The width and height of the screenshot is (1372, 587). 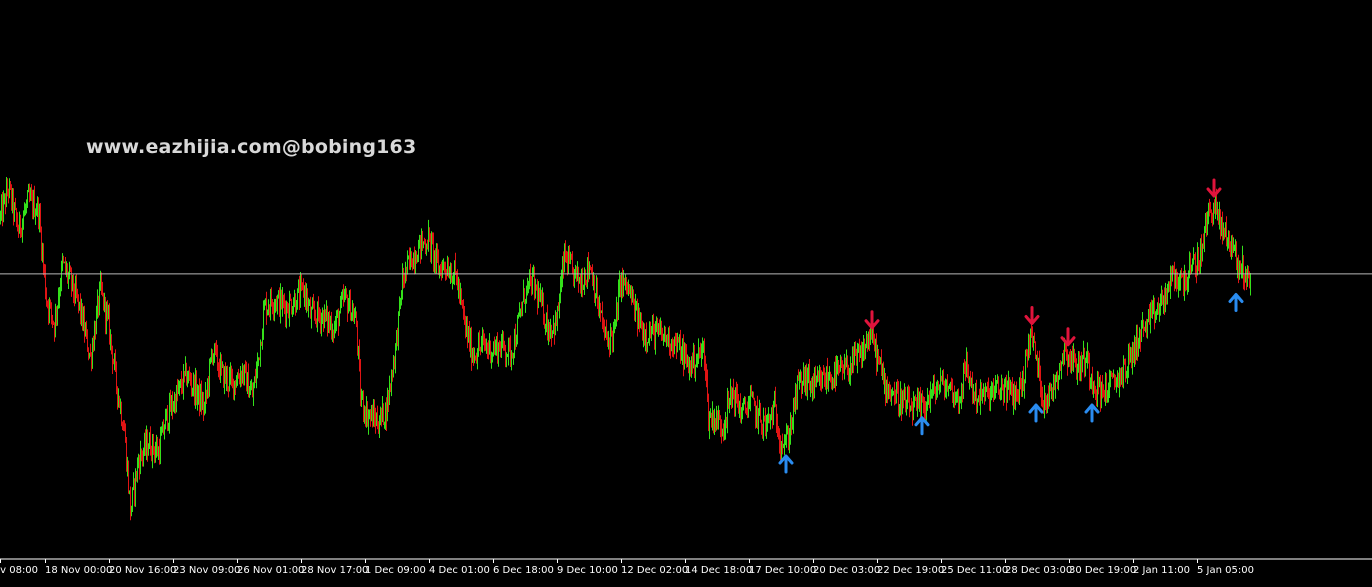 What do you see at coordinates (1102, 570) in the screenshot?
I see `x-tick-label: 30 Dec 19:00` at bounding box center [1102, 570].